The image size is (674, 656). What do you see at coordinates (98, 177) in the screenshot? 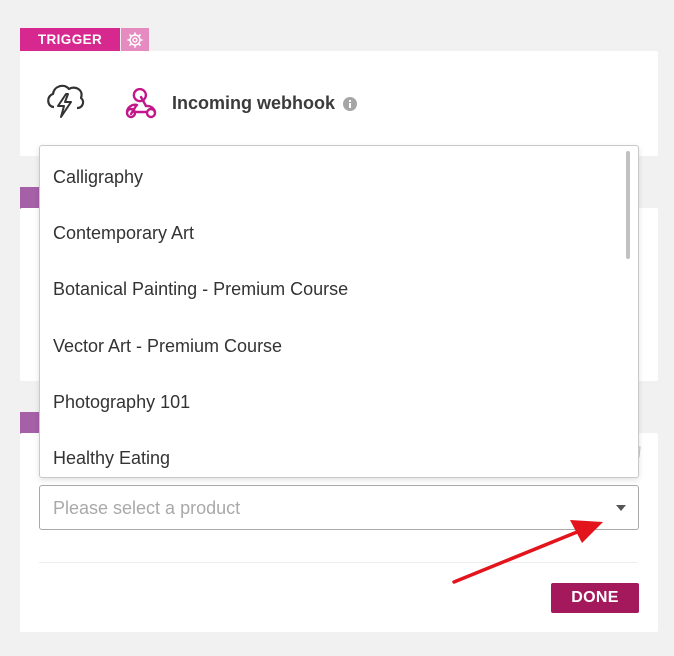
I see `dropdown-option: Calligraphy` at bounding box center [98, 177].